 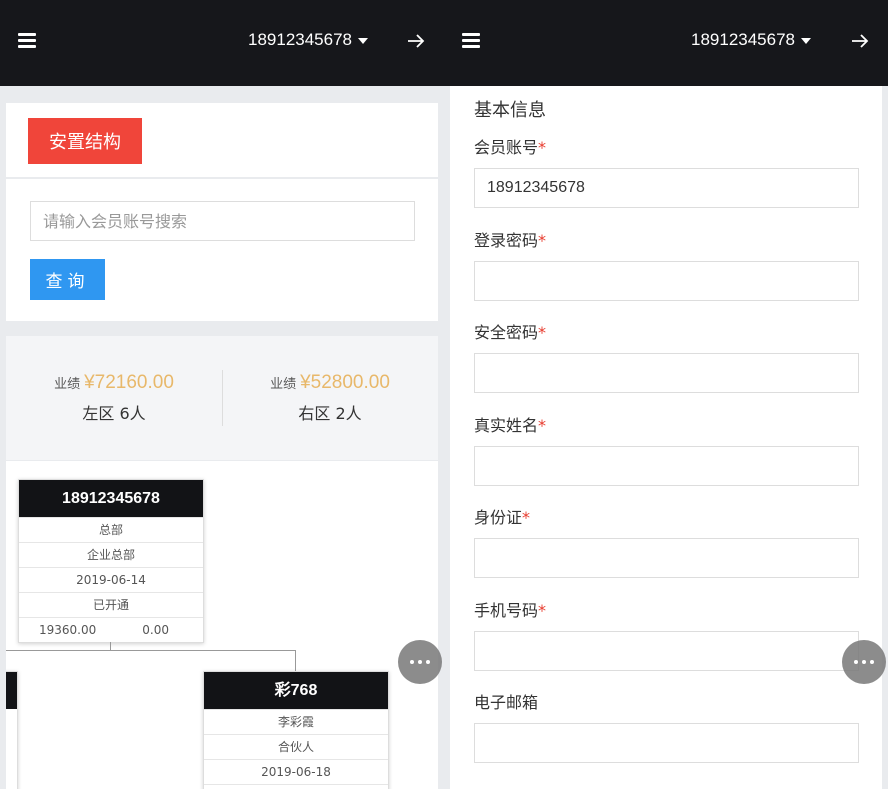 What do you see at coordinates (345, 382) in the screenshot?
I see `right-amount: ¥52800.00` at bounding box center [345, 382].